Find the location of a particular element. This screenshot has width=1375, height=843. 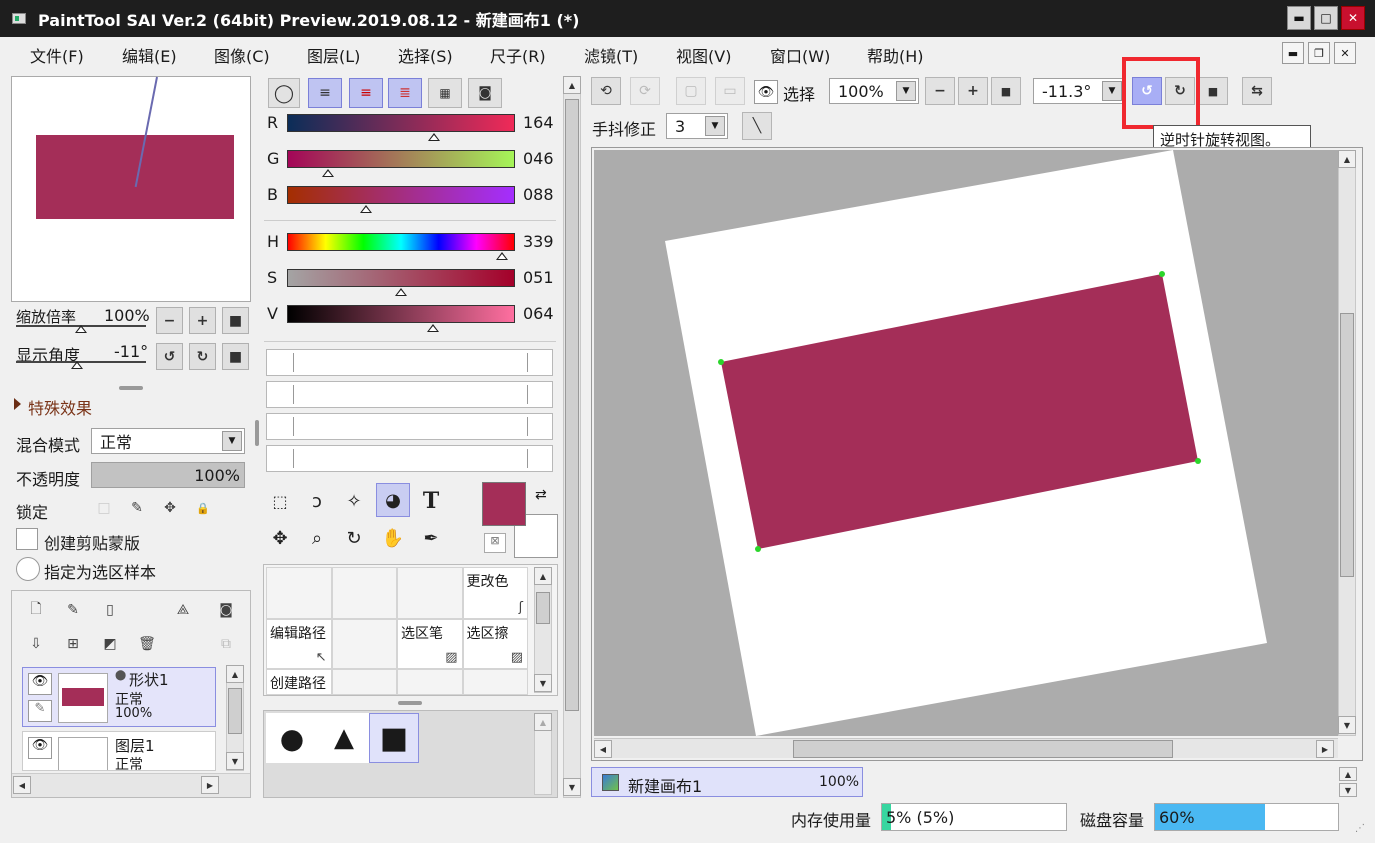

menu-ruler: 尺子(R) is located at coordinates (518, 55).